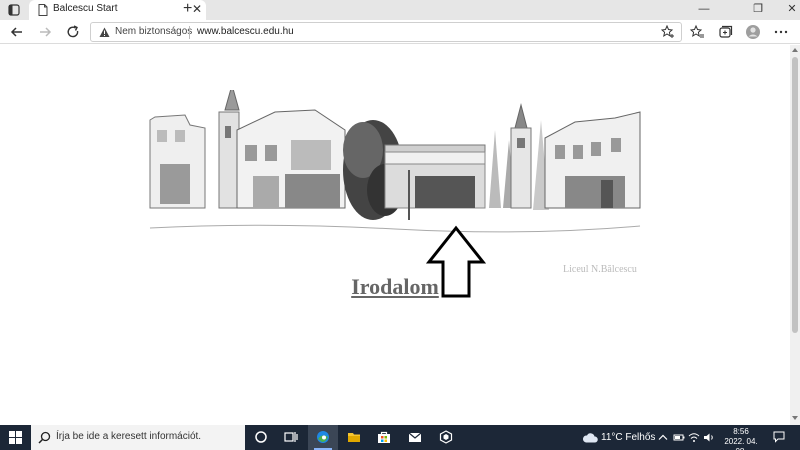 The image size is (800, 450). I want to click on minimize-button: —, so click(704, 10).